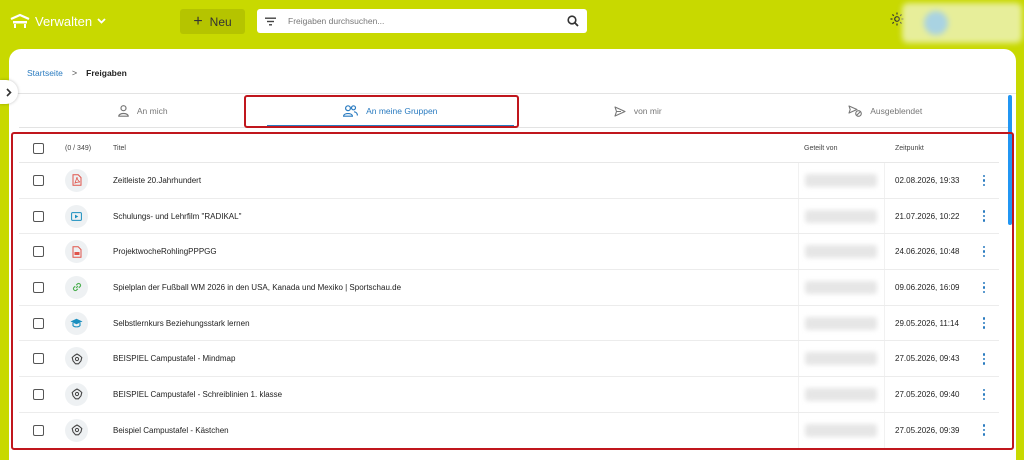  I want to click on hidden-share-icon, so click(855, 111).